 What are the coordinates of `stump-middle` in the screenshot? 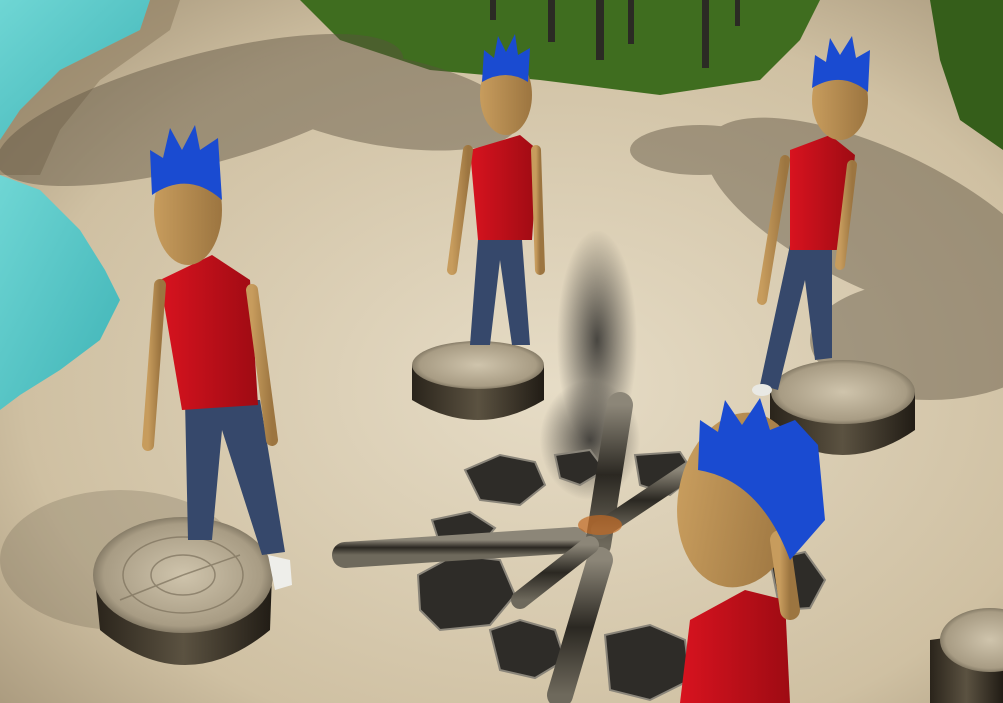 It's located at (478, 380).